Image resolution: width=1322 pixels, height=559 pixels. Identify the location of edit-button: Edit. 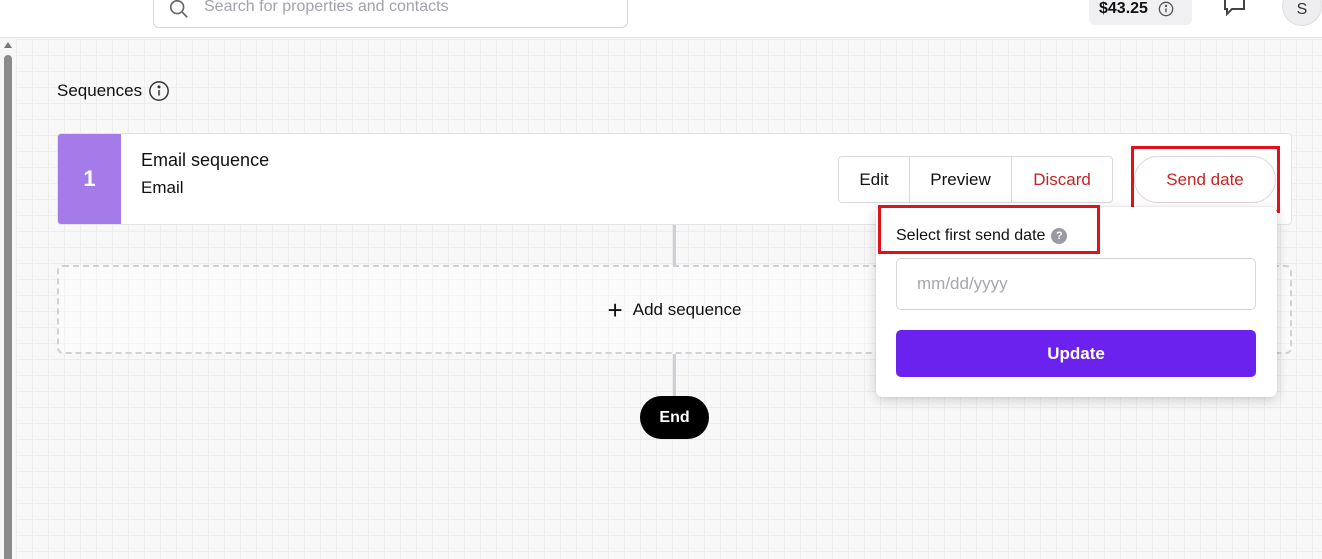
(874, 179).